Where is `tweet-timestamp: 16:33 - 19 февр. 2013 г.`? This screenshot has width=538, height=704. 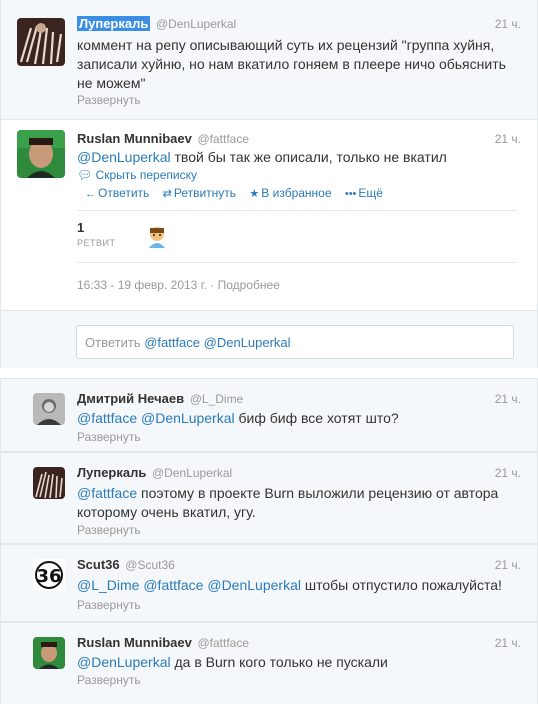
tweet-timestamp: 16:33 - 19 февр. 2013 г. is located at coordinates (142, 285).